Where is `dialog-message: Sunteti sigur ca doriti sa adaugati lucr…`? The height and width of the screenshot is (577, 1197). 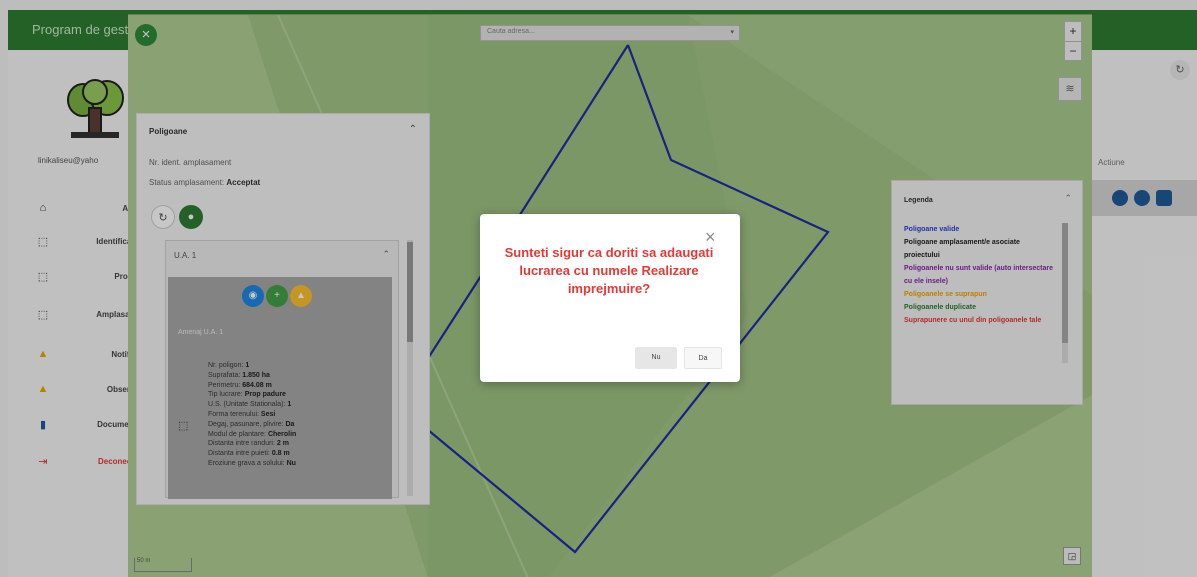
dialog-message: Sunteti sigur ca doriti sa adaugati lucr… is located at coordinates (609, 270).